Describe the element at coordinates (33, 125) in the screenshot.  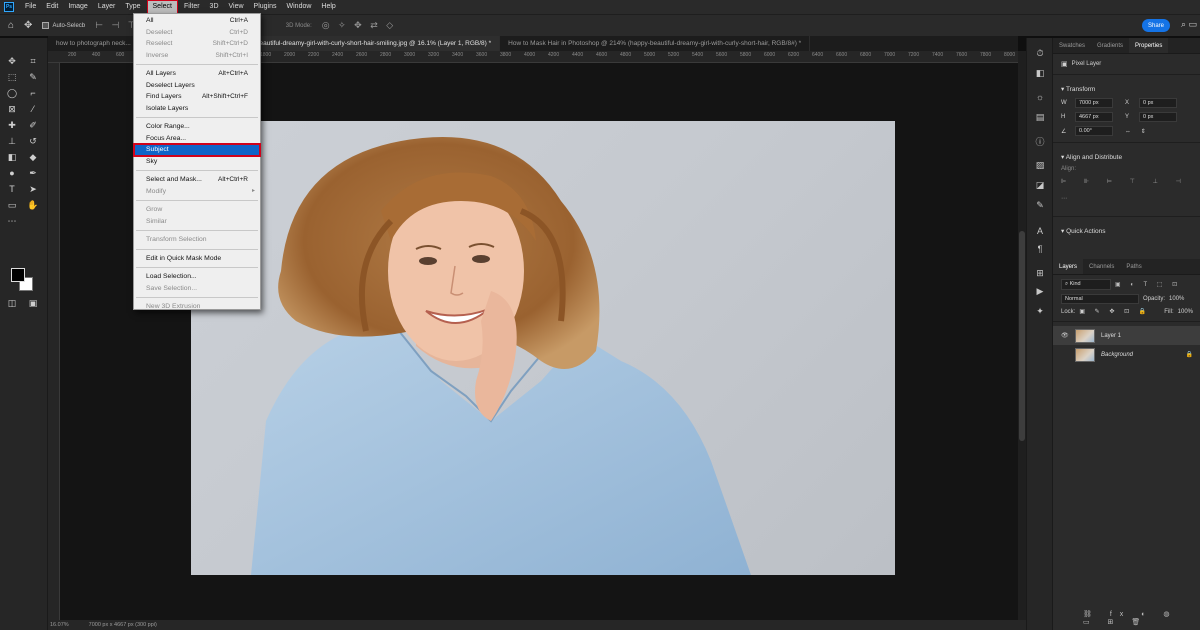
I see `brush-tool-icon: ✐` at that location.